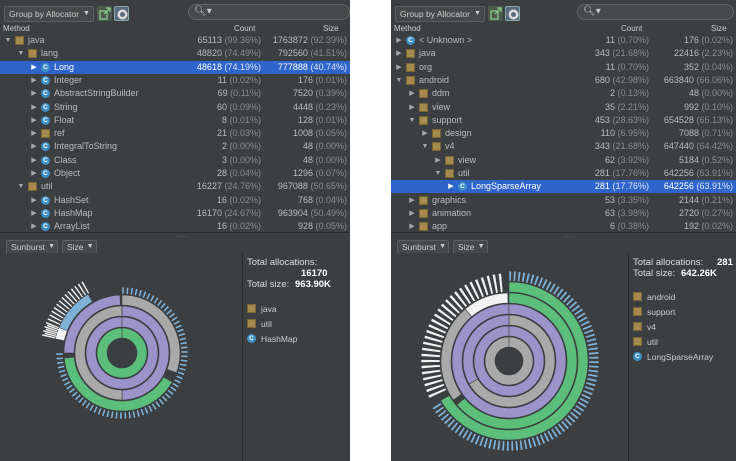  Describe the element at coordinates (563, 120) in the screenshot. I see `tree-row: ▼ support 453 (28.63%) 654528 (65.13%)` at that location.